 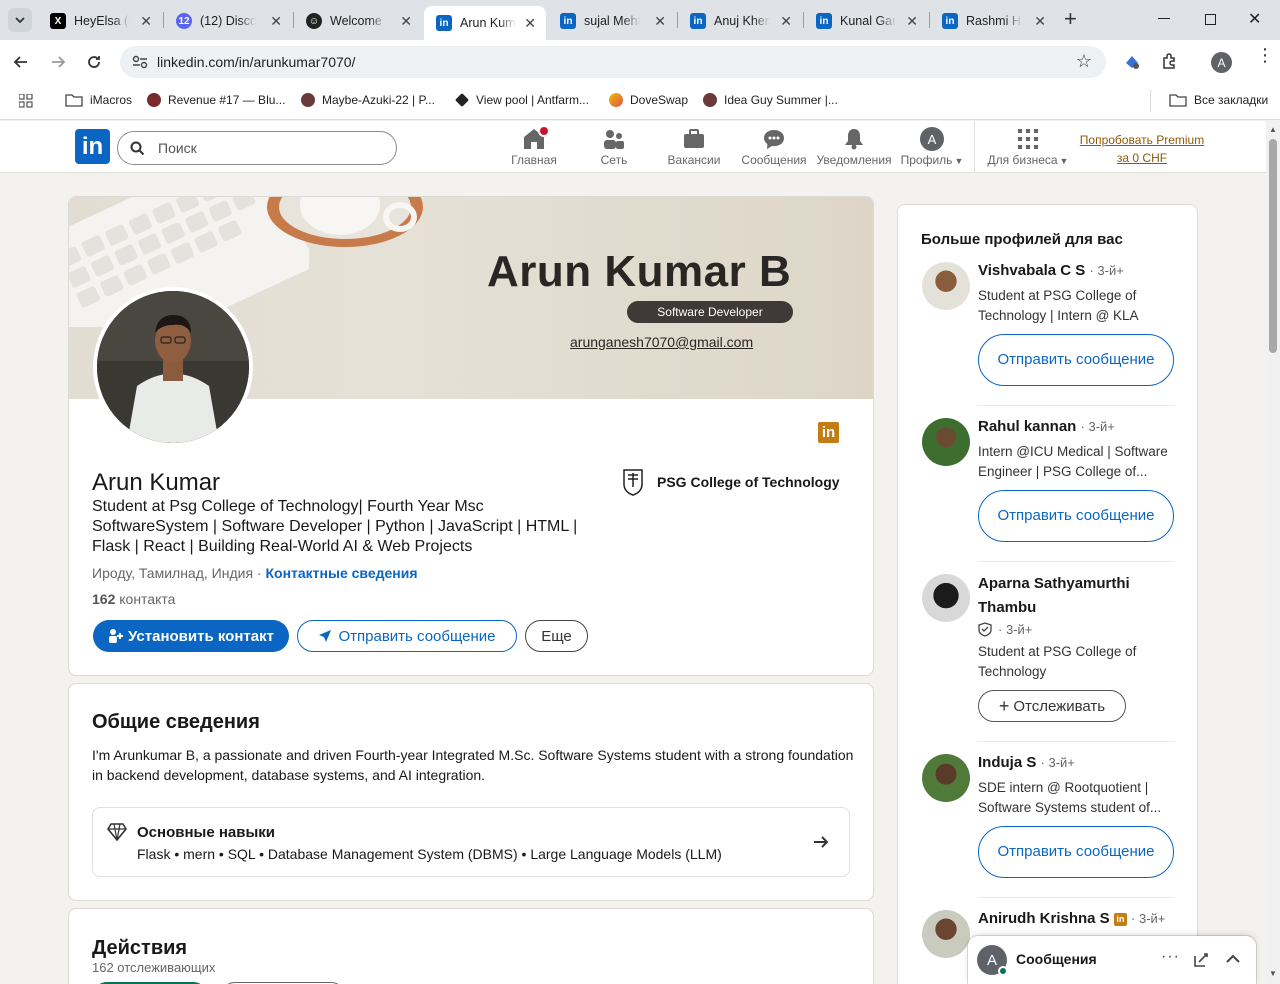 What do you see at coordinates (1056, 959) in the screenshot?
I see `messaging-label: Сообщения` at bounding box center [1056, 959].